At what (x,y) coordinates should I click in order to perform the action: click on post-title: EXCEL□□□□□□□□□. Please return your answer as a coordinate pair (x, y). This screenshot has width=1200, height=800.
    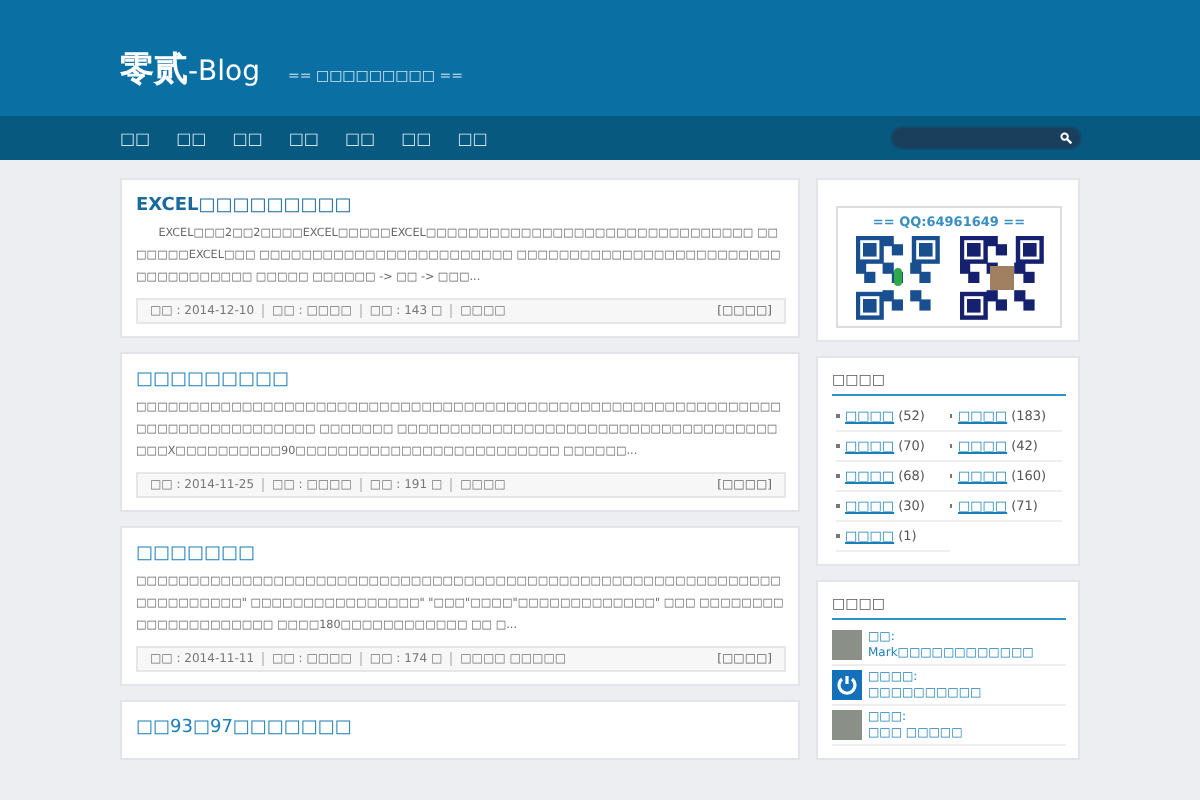
    Looking at the image, I should click on (461, 206).